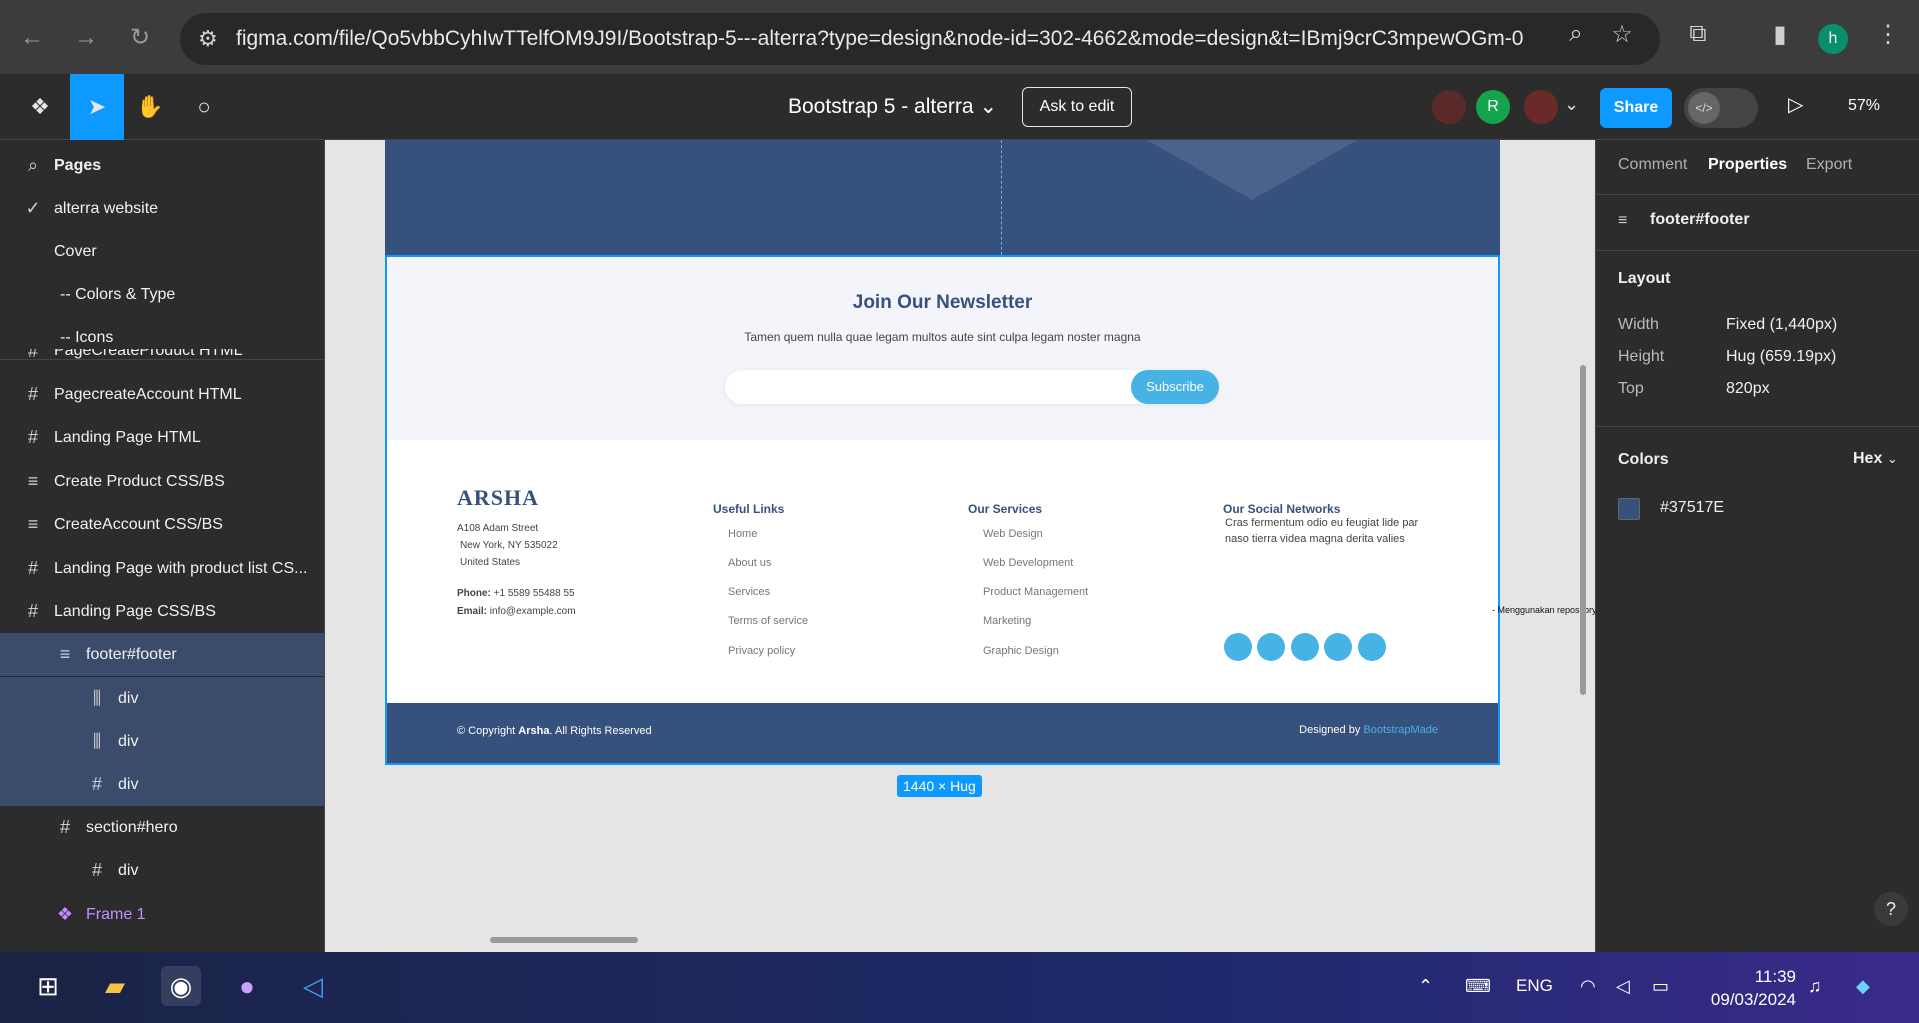 This screenshot has width=1919, height=1023. Describe the element at coordinates (1781, 357) in the screenshot. I see `height-value: Hug (659.19px)` at that location.